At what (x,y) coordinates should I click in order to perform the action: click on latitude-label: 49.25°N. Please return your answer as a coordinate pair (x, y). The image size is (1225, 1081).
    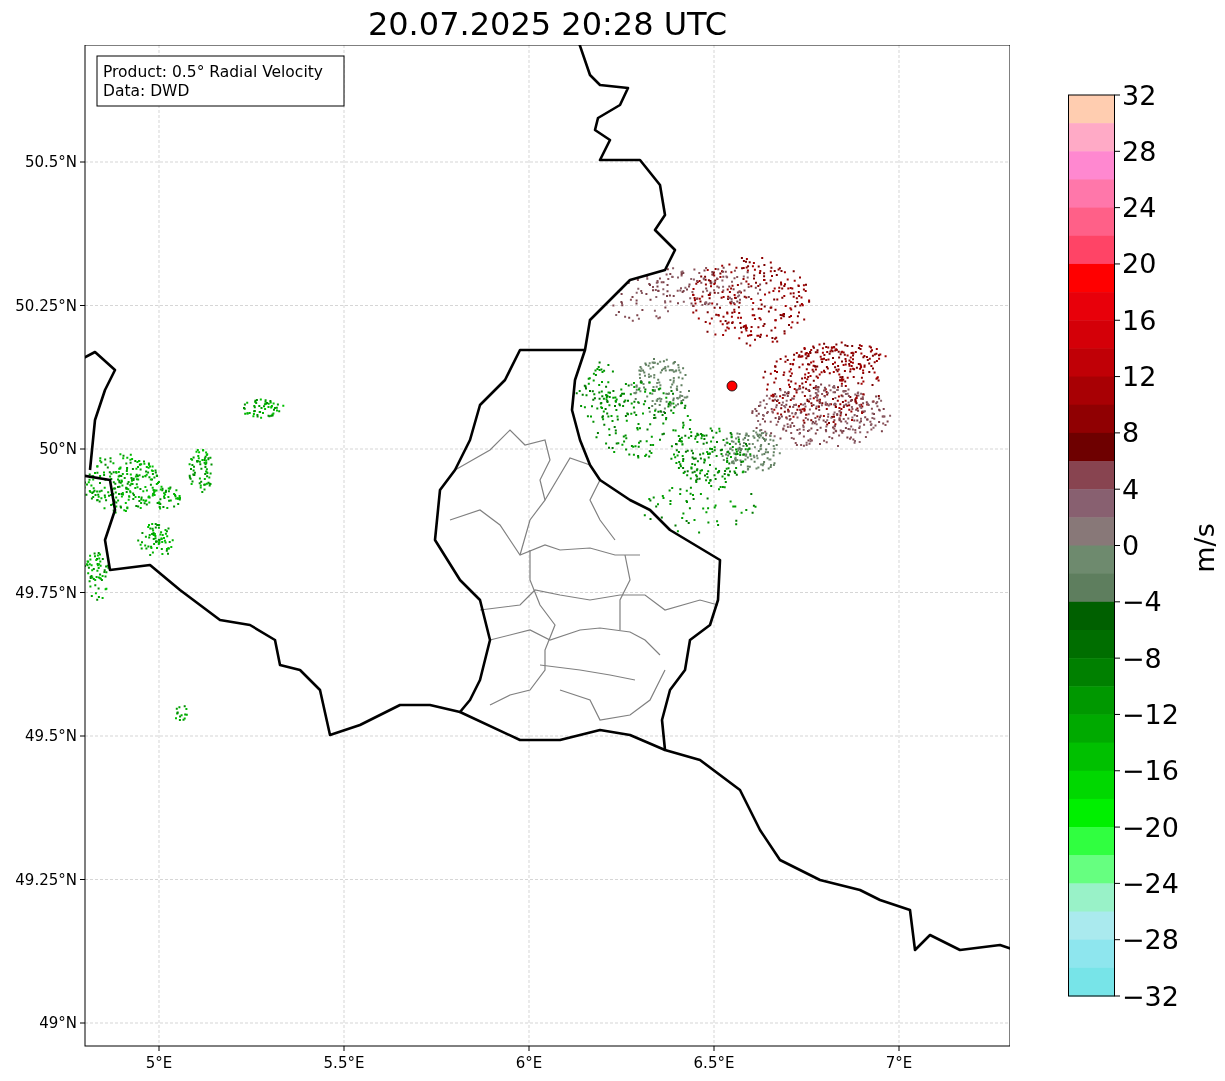
    Looking at the image, I should click on (46, 879).